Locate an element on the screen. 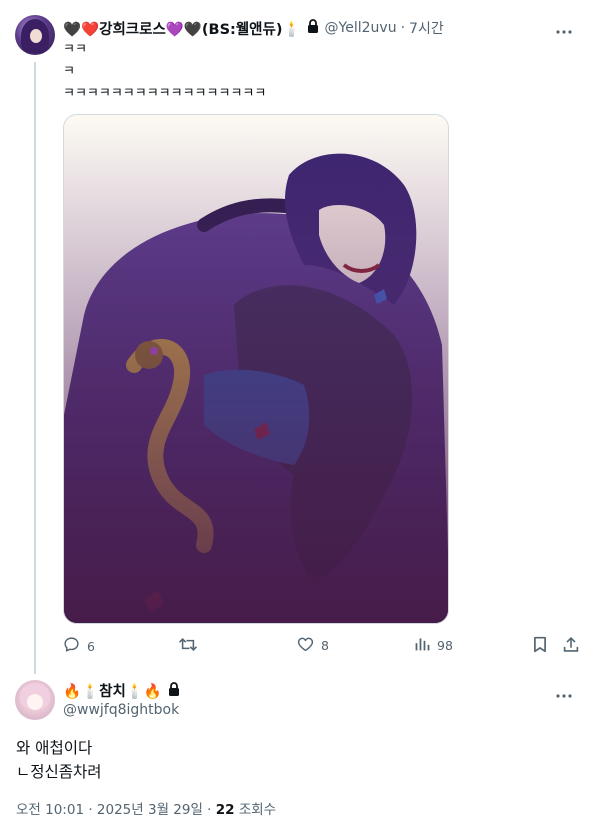 Image resolution: width=593 pixels, height=829 pixels. reply-timestamp: 오전 10:01 · 2025년 3월 29일 · 22 조회수 is located at coordinates (146, 808).